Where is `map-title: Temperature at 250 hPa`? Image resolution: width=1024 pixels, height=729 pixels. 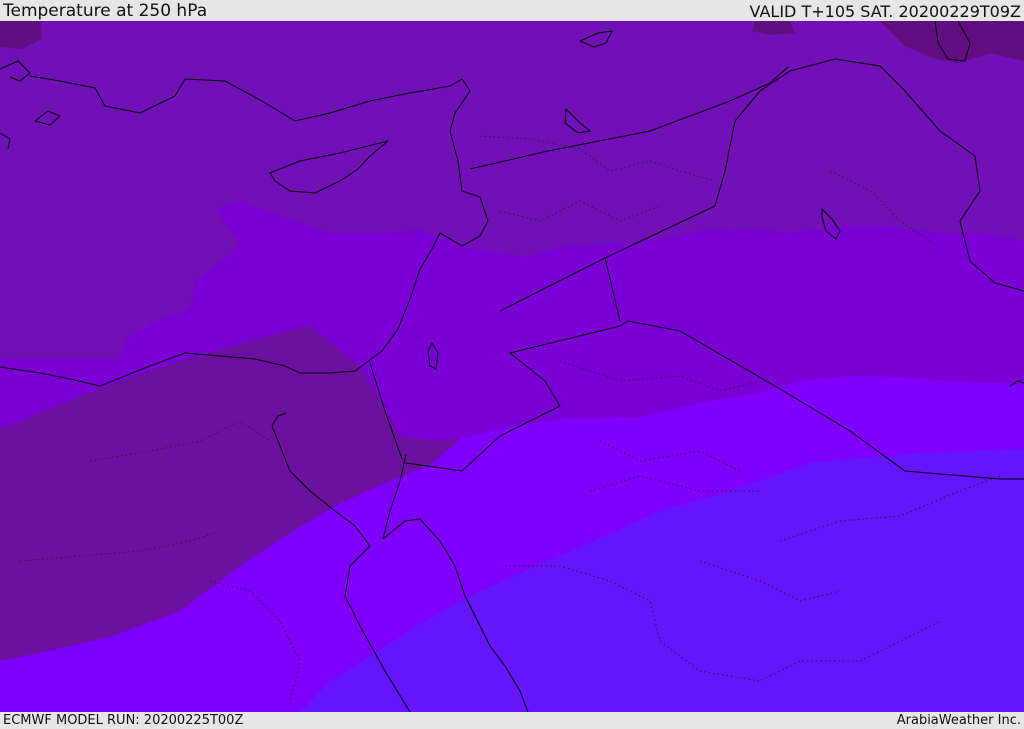
map-title: Temperature at 250 hPa is located at coordinates (105, 11).